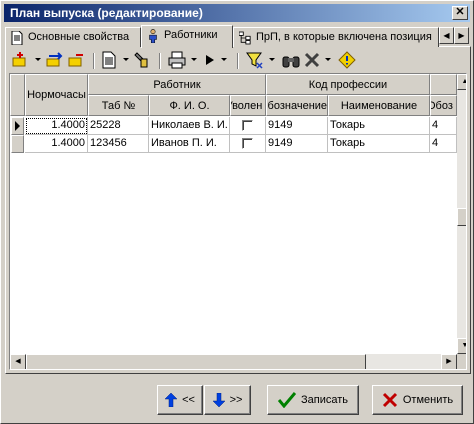 The height and width of the screenshot is (424, 474). I want to click on hierarchy-icon, so click(245, 38).